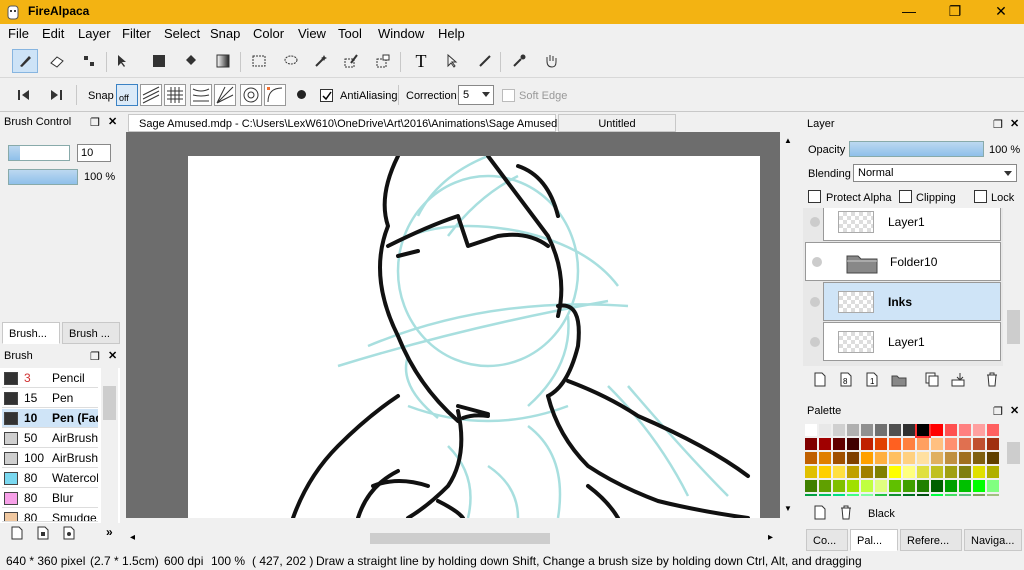 The image size is (1024, 570). Describe the element at coordinates (998, 124) in the screenshot. I see `undock-icon: ❐` at that location.